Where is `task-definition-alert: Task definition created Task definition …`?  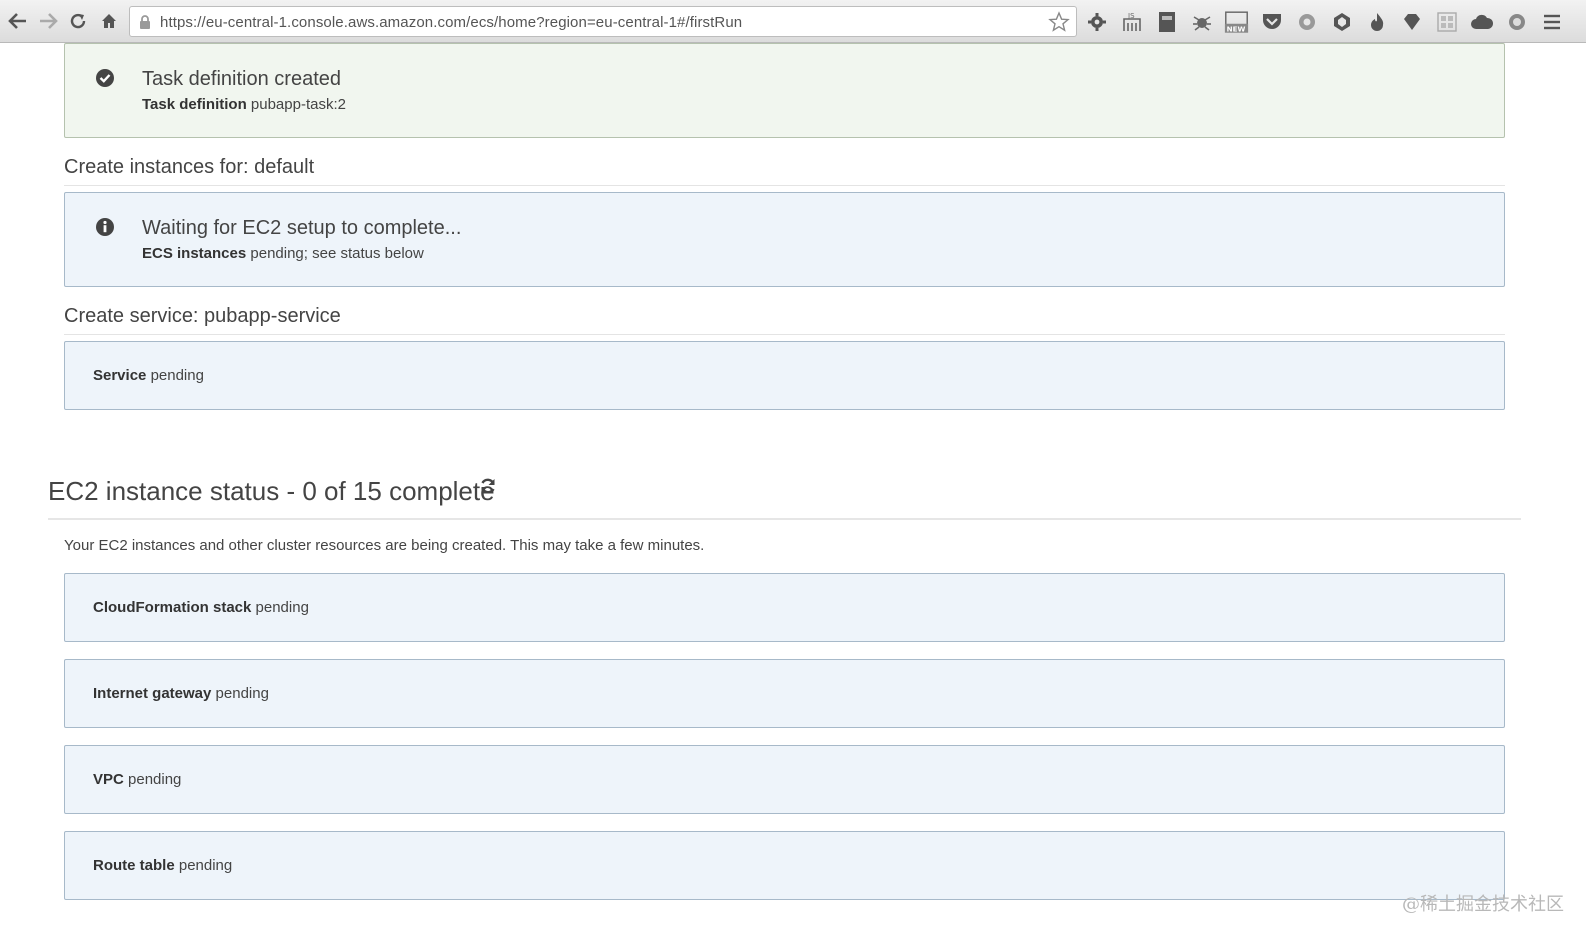 task-definition-alert: Task definition created Task definition … is located at coordinates (784, 90).